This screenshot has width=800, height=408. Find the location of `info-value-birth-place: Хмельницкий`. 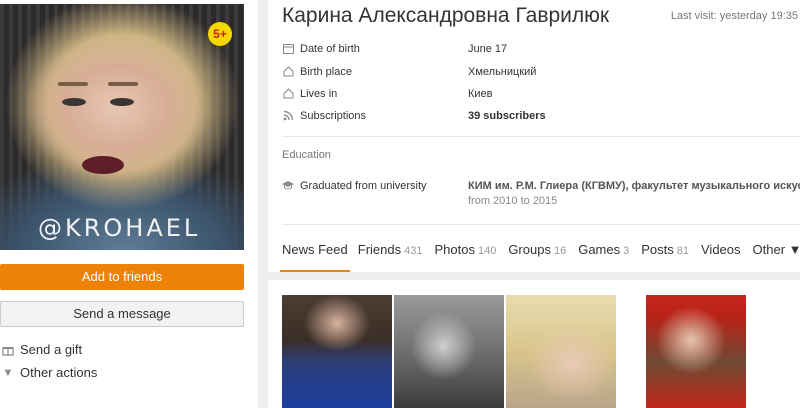

info-value-birth-place: Хмельницкий is located at coordinates (502, 72).